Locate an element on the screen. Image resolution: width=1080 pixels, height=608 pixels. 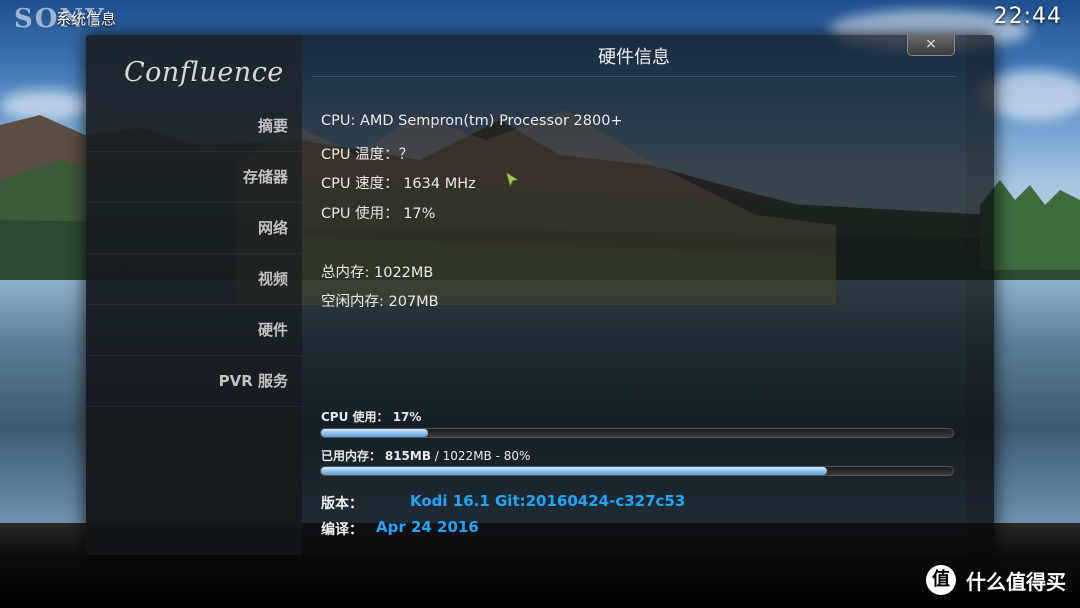
sidebar-item-pvr: PVR 服务 is located at coordinates (194, 381).